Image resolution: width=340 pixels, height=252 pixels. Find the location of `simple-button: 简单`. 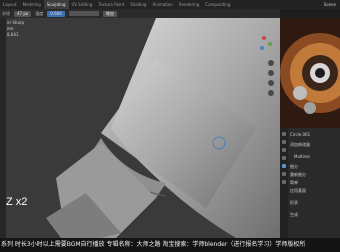

simple-button: 简单 is located at coordinates (294, 183).